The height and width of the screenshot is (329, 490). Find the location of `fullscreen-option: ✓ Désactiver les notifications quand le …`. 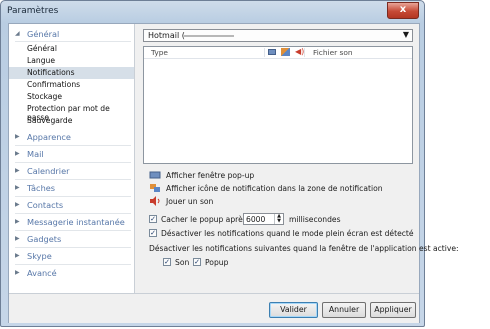

fullscreen-option: ✓ Désactiver les notifications quand le … is located at coordinates (284, 233).